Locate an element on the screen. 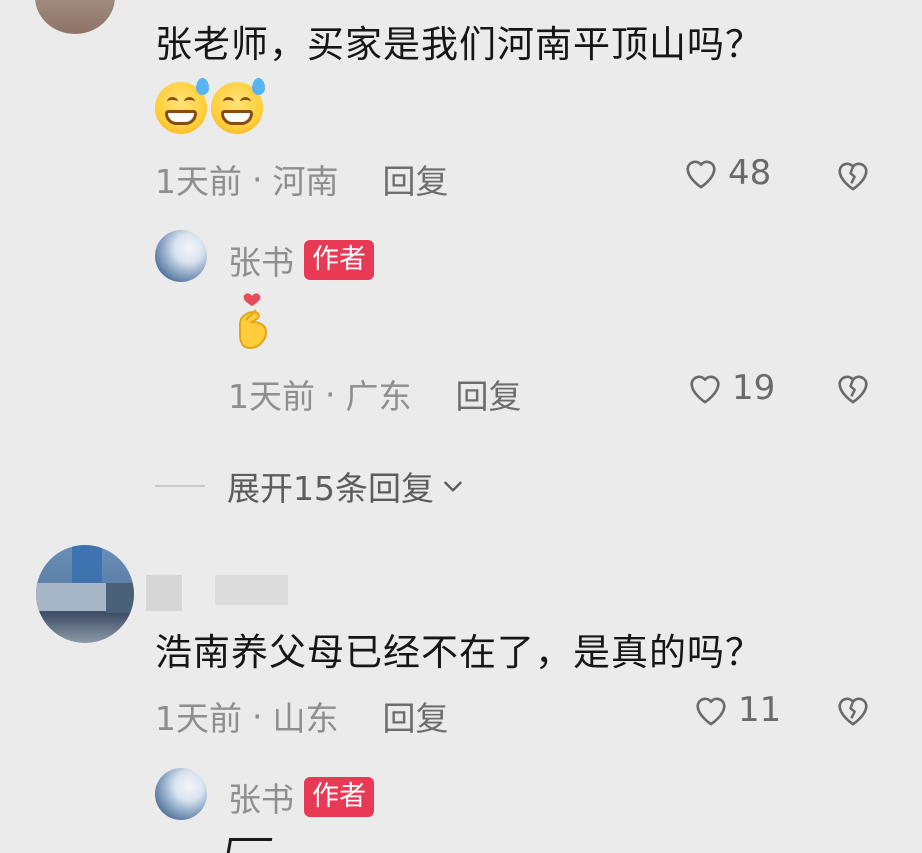 Image resolution: width=922 pixels, height=853 pixels. expand-replies-button: 展开15条回复 is located at coordinates (346, 486).